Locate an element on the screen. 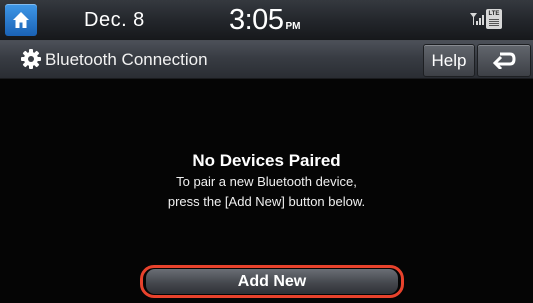  clock: 3:05 PM is located at coordinates (264, 20).